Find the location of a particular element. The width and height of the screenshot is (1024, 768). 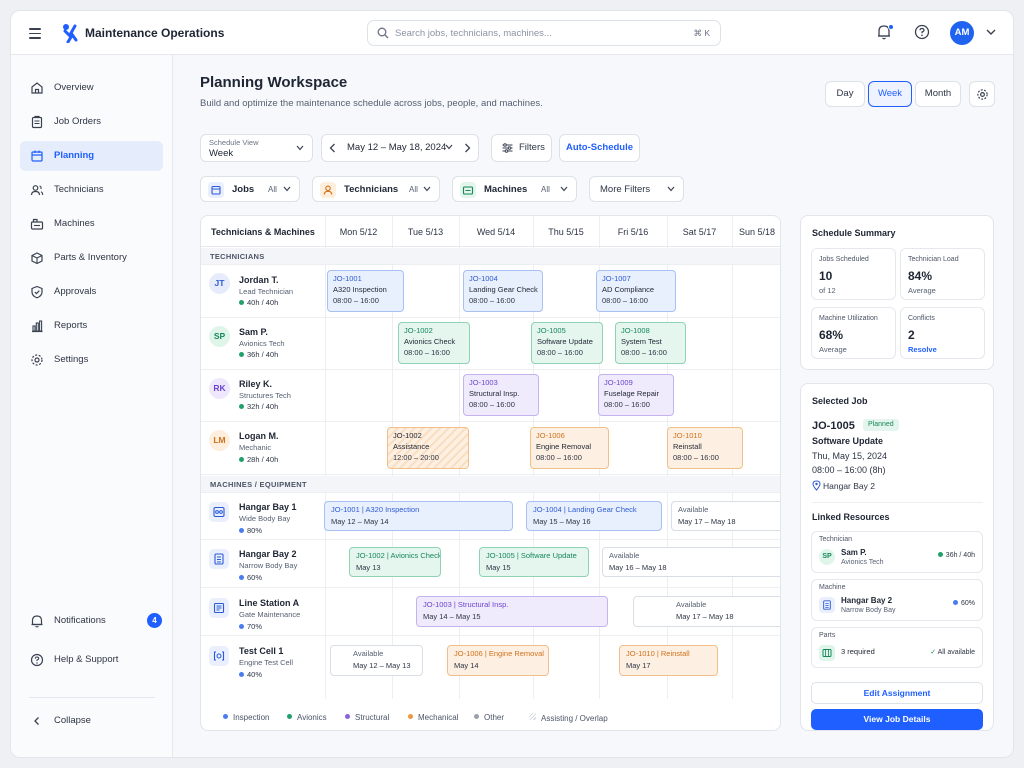

job-block: JO-1001 A320 Inspection 08:00 – 16:00 is located at coordinates (365, 291).